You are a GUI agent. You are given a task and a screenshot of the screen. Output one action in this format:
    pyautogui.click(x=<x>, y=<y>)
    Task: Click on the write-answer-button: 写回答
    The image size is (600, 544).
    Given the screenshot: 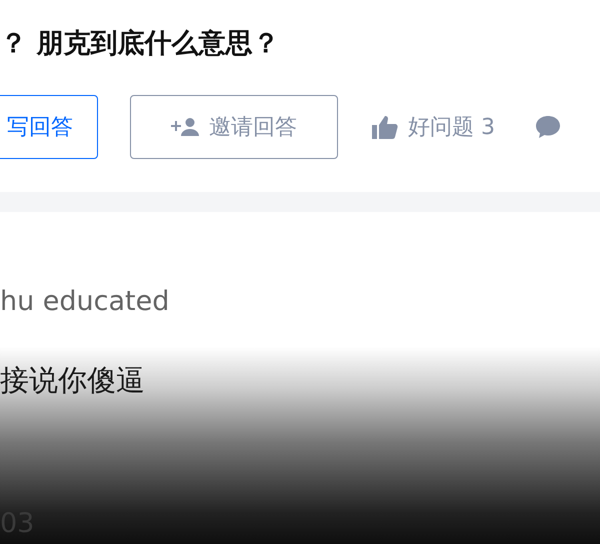 What is the action you would take?
    pyautogui.click(x=49, y=127)
    